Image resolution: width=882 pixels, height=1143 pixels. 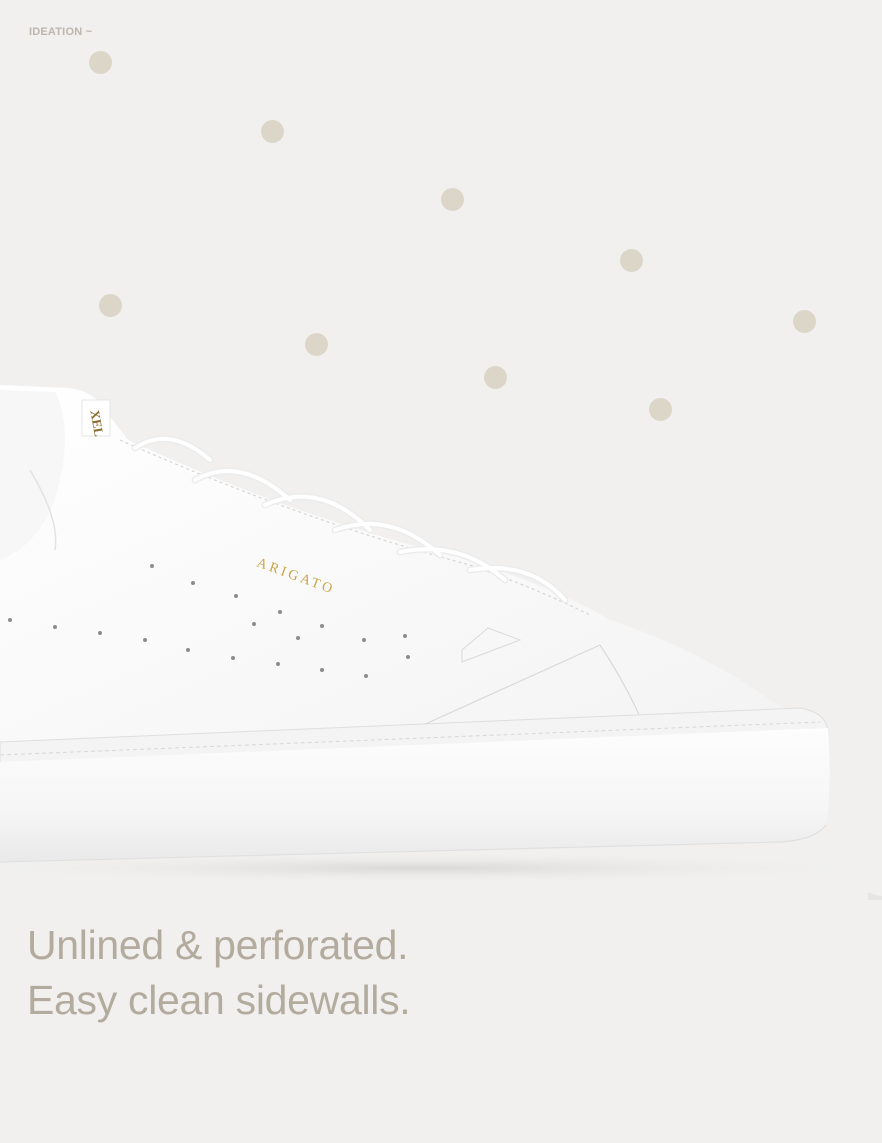 I want to click on tagline-line-1: Unlined & perforated., so click(x=218, y=945).